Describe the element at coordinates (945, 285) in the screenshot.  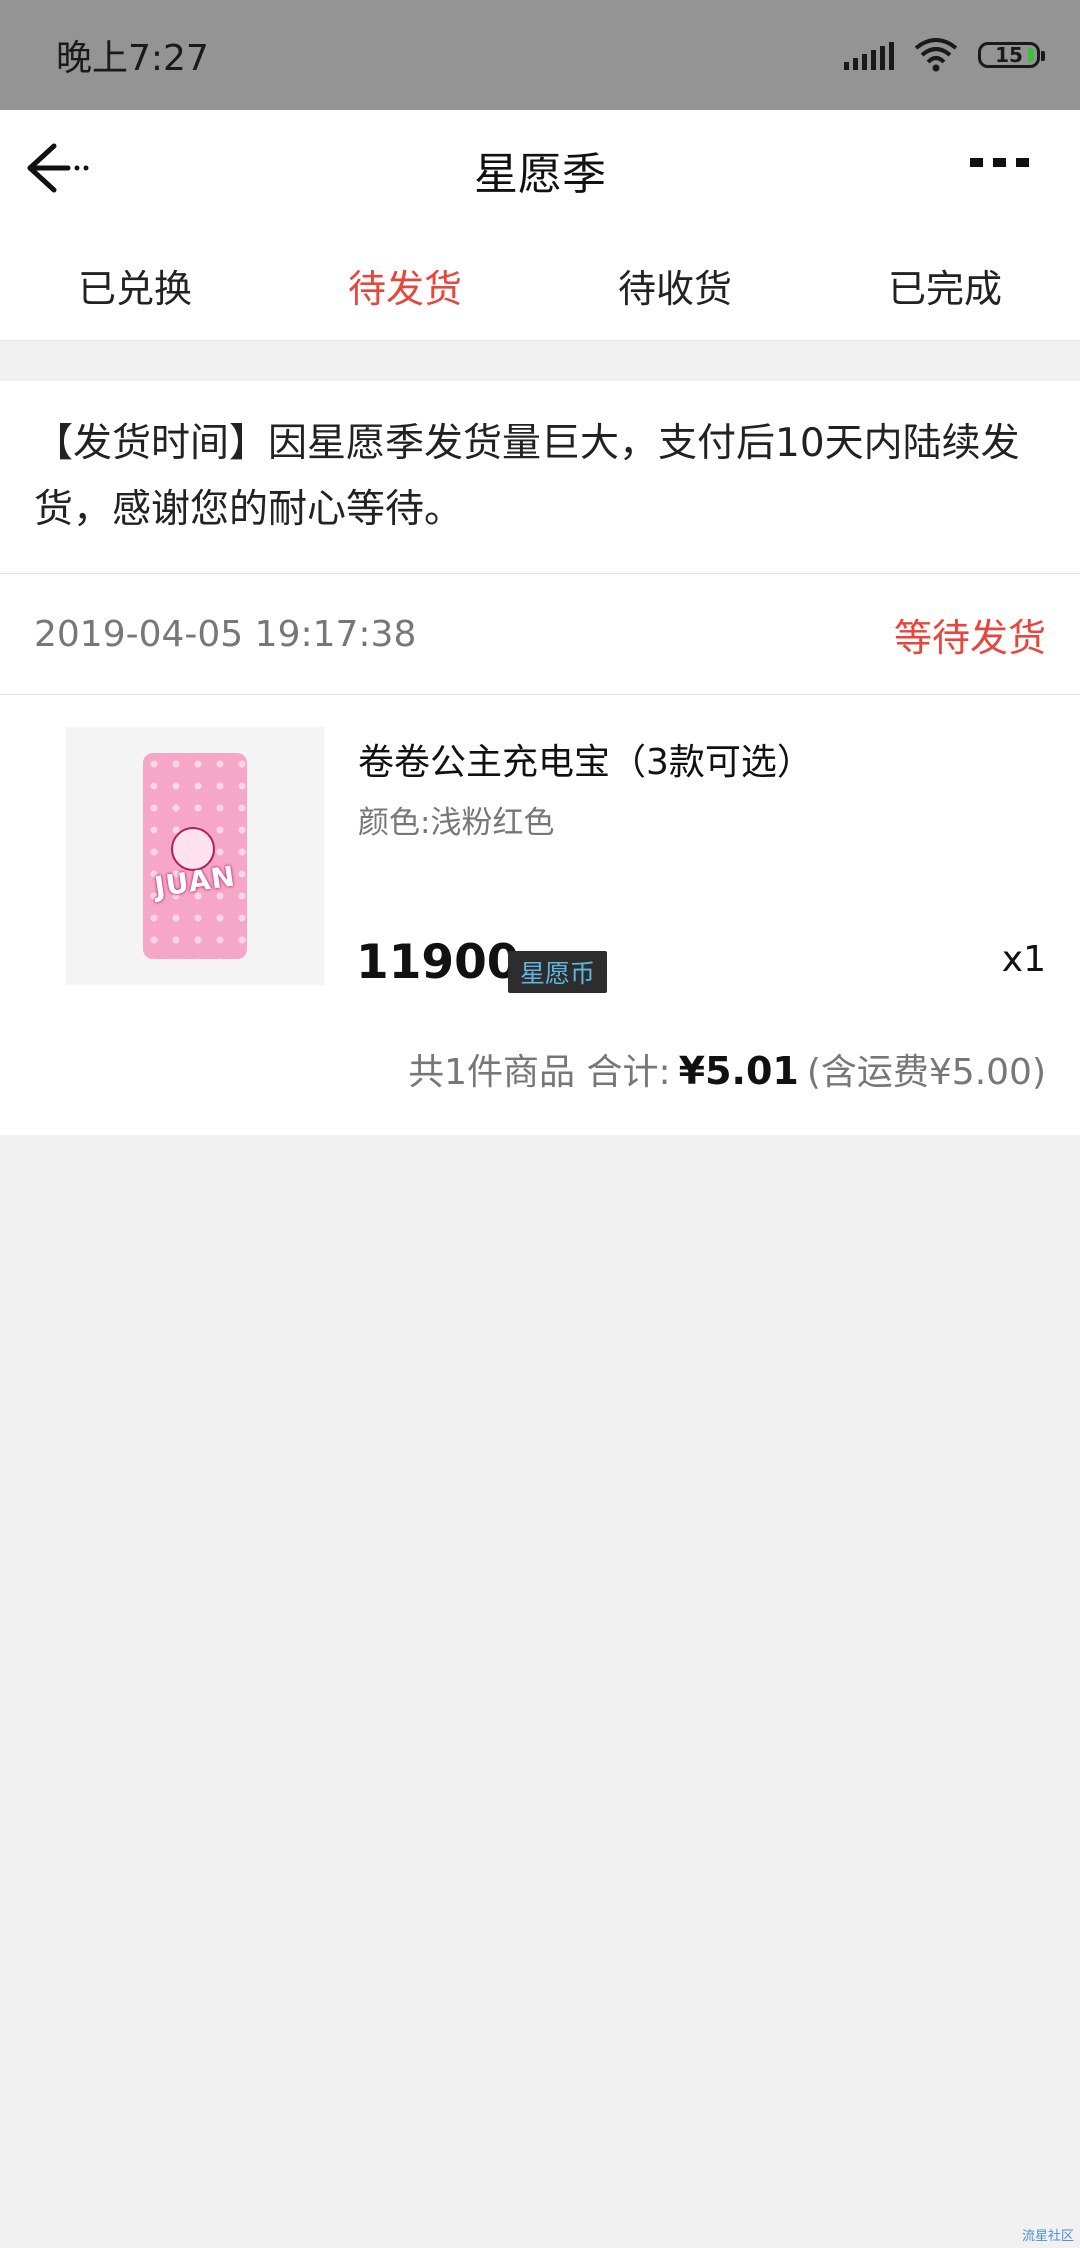
I see `tab-completed: 已完成` at that location.